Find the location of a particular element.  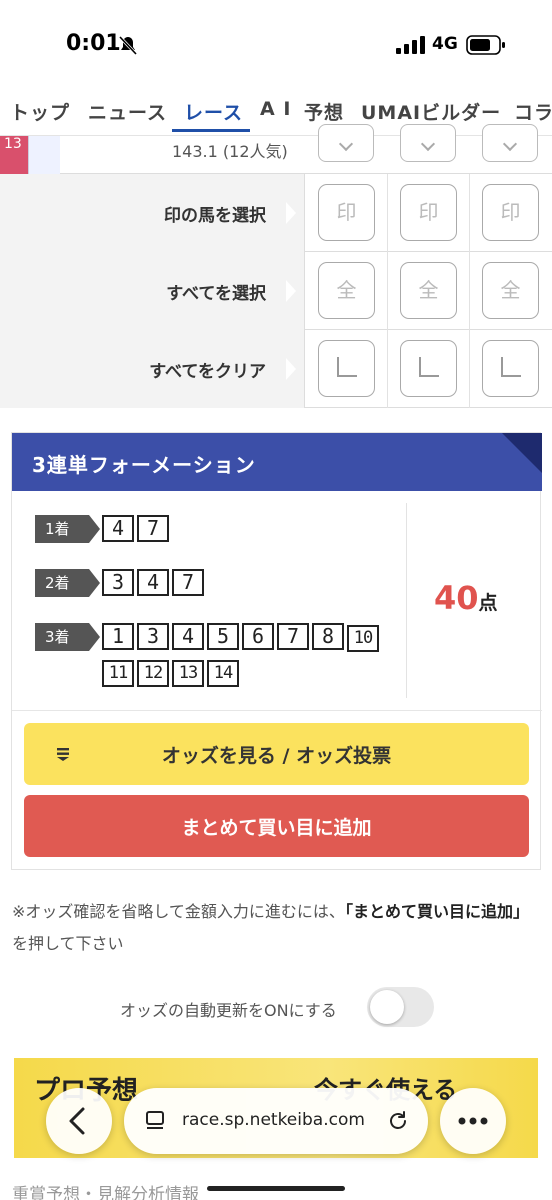

more-button is located at coordinates (473, 1121).